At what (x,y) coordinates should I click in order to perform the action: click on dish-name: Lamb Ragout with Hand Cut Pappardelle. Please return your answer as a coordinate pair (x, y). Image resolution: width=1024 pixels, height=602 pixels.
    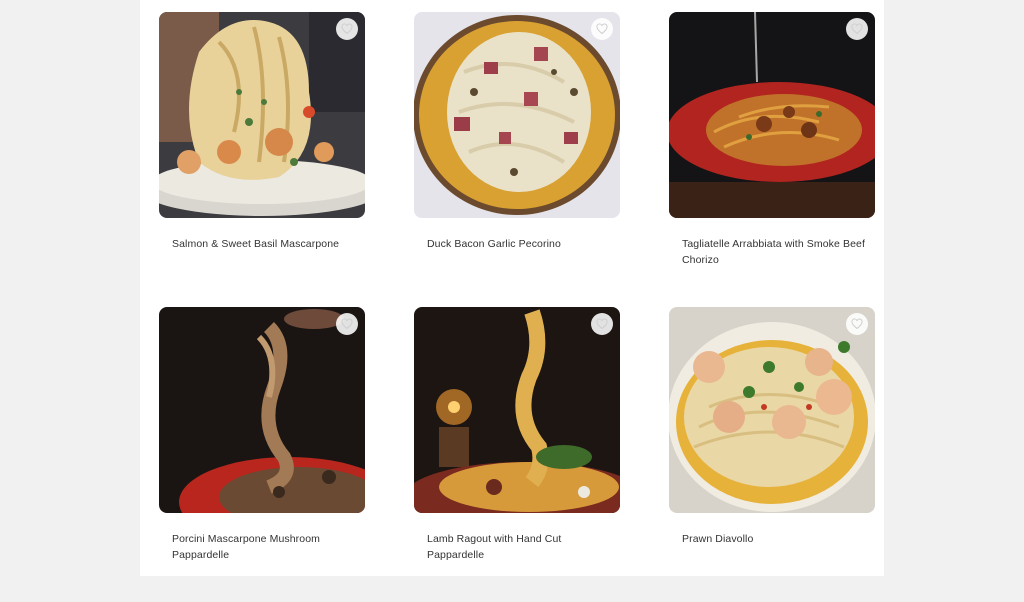
    Looking at the image, I should click on (520, 547).